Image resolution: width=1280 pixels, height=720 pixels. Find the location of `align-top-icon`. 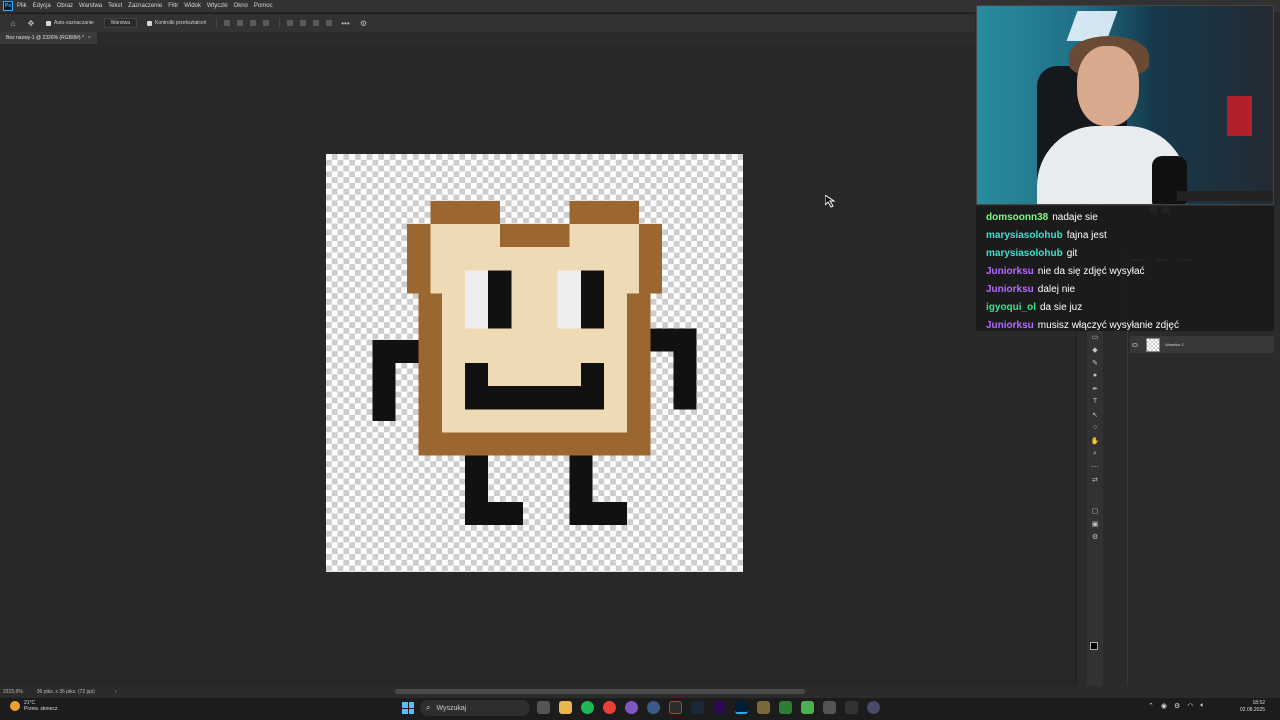

align-top-icon is located at coordinates (290, 23).